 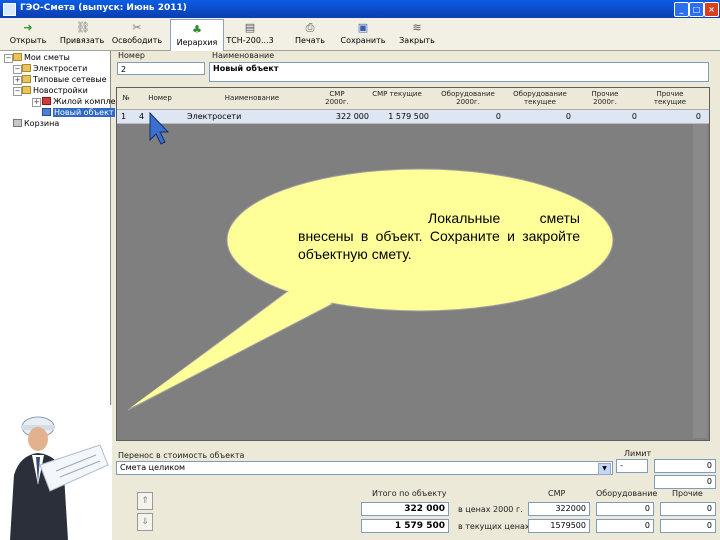 I want to click on col-header: СМР текущие, so click(x=397, y=94).